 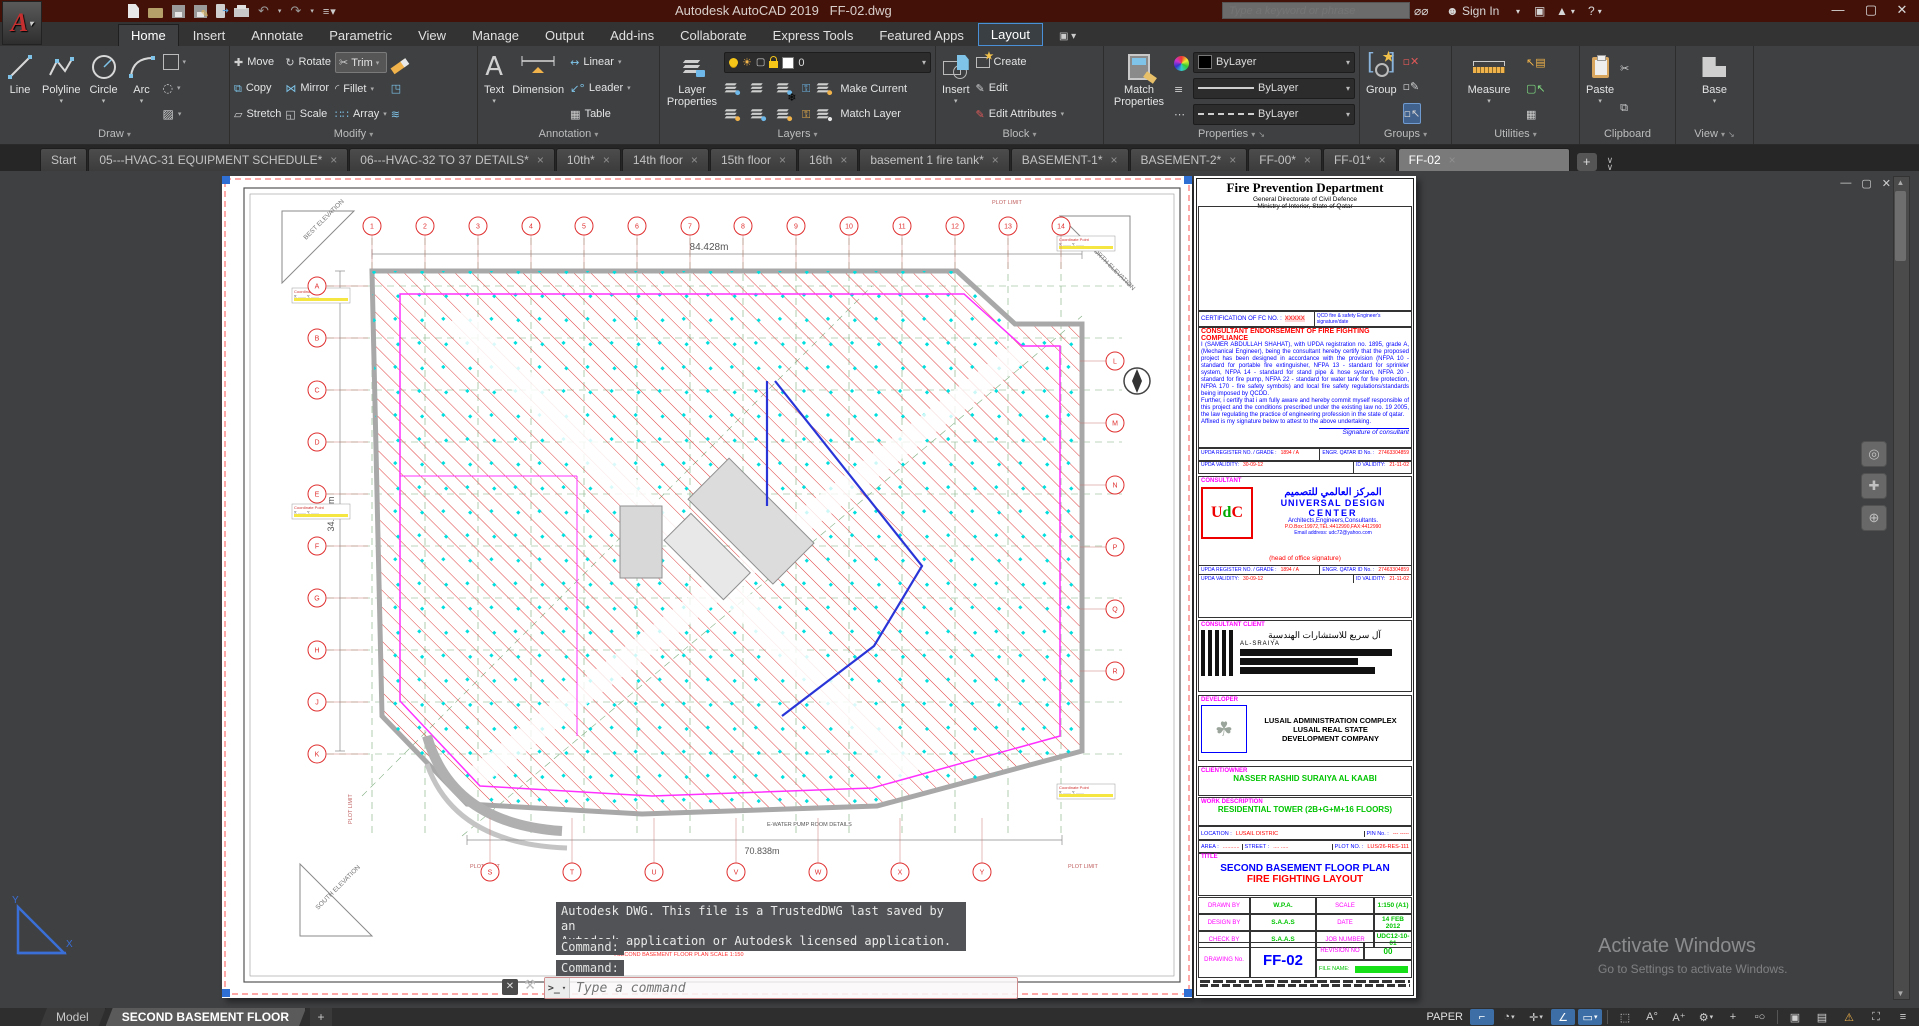 I want to click on ribbon-tab-view: View, so click(x=432, y=35).